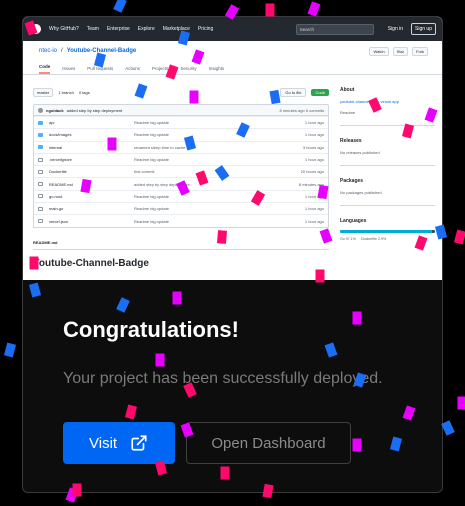 Image resolution: width=465 pixels, height=506 pixels. I want to click on language-dockerfile: Dockerfile 2.9%, so click(373, 239).